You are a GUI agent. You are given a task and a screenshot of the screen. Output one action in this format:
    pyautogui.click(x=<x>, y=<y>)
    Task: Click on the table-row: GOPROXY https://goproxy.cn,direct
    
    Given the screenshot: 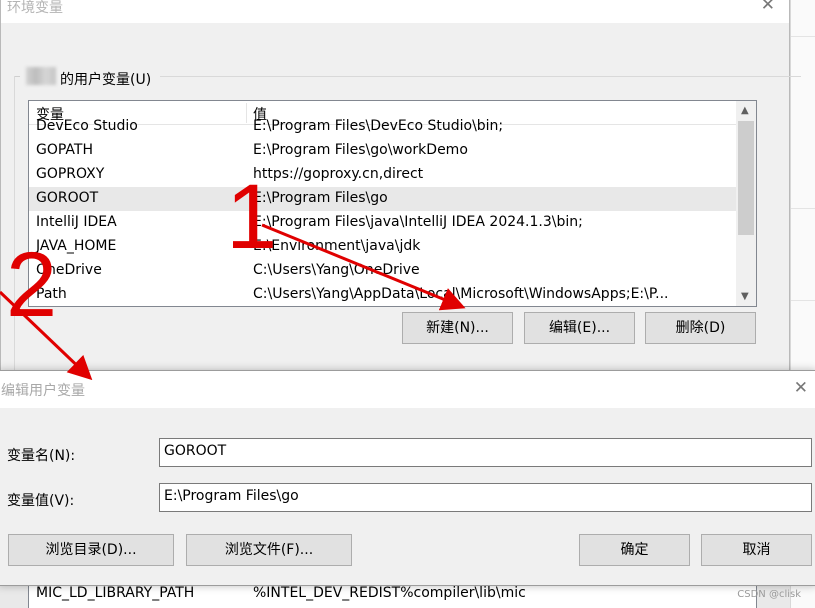 What is the action you would take?
    pyautogui.click(x=382, y=175)
    